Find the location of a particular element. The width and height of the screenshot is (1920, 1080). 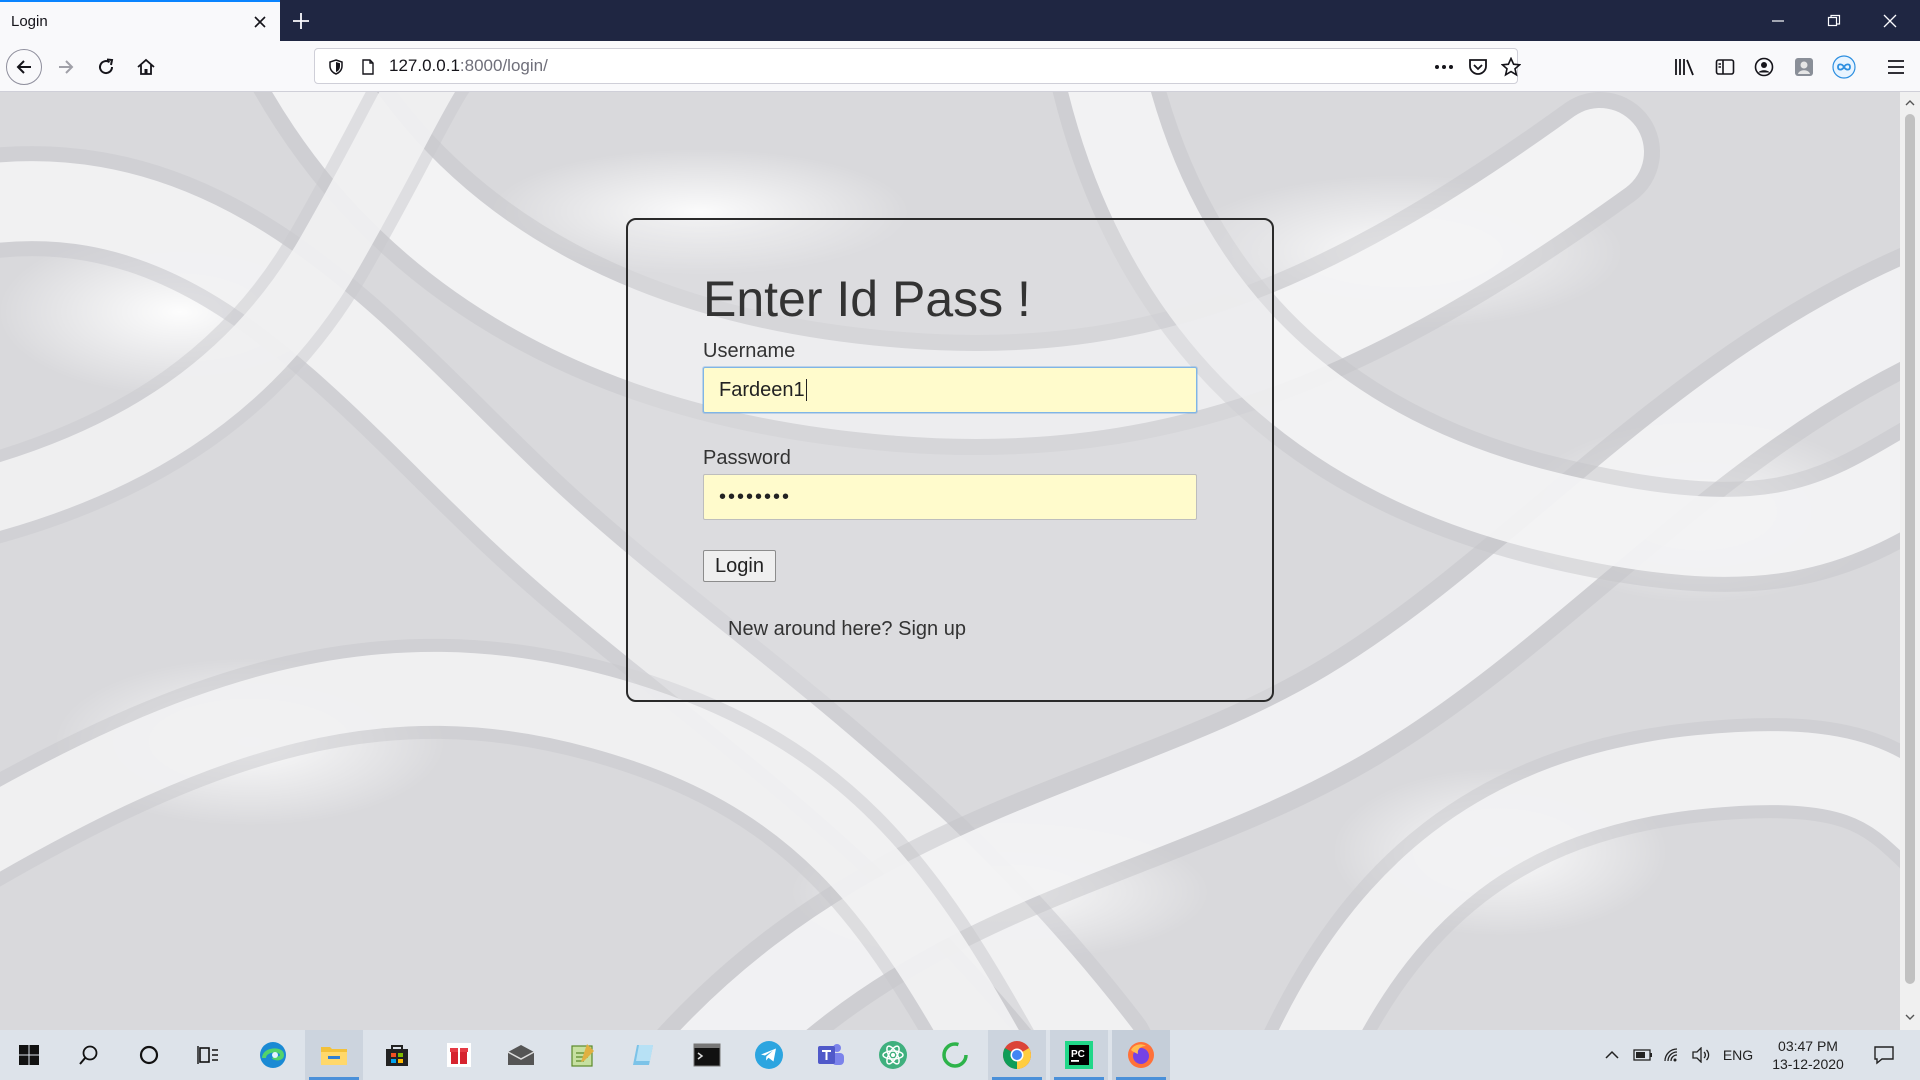

svg-text: PC is located at coordinates (1078, 1054).